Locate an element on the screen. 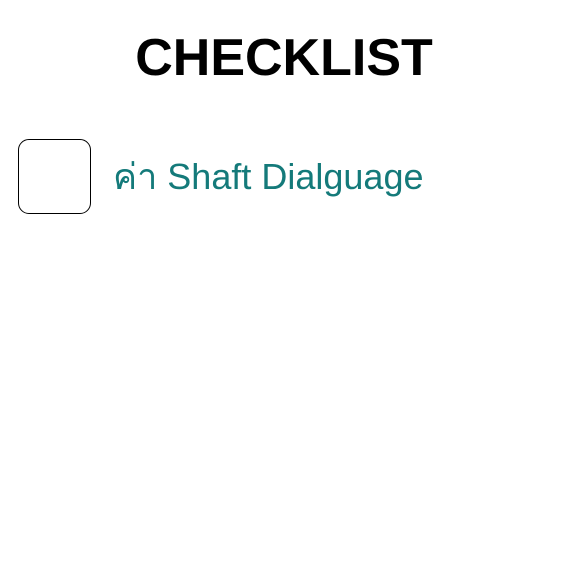 Image resolution: width=578 pixels, height=577 pixels. checklist-item: ค่า Shaft Dialguage is located at coordinates (288, 176).